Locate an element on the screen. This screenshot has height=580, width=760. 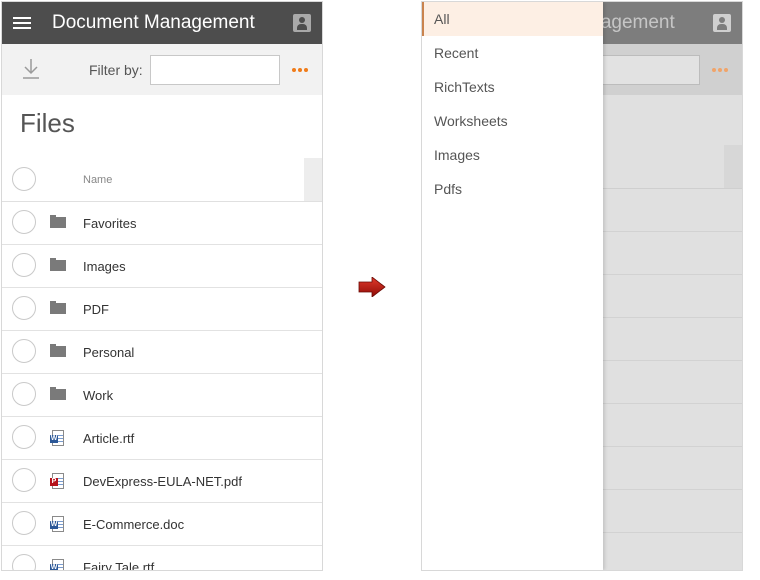
drawer-item-worksheets: Worksheets is located at coordinates (512, 121).